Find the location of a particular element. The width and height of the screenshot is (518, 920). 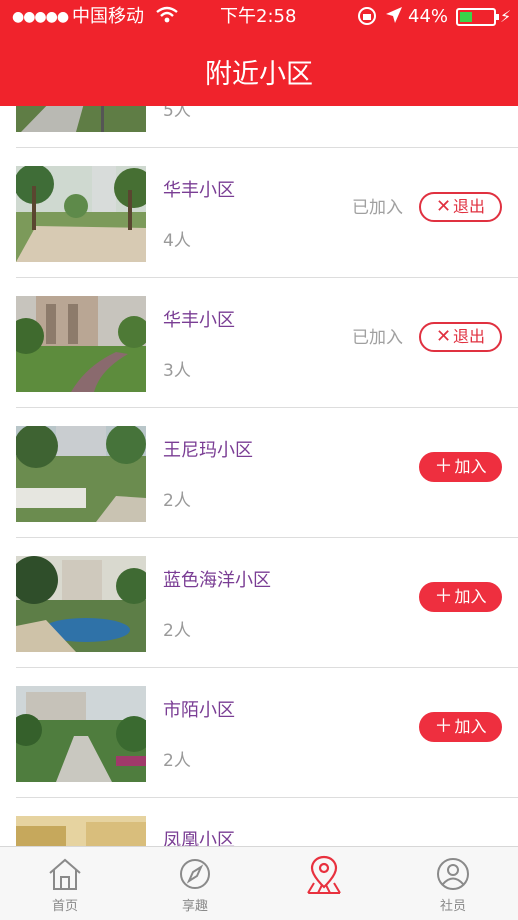

navigation-bar: 附近小区 is located at coordinates (259, 70).